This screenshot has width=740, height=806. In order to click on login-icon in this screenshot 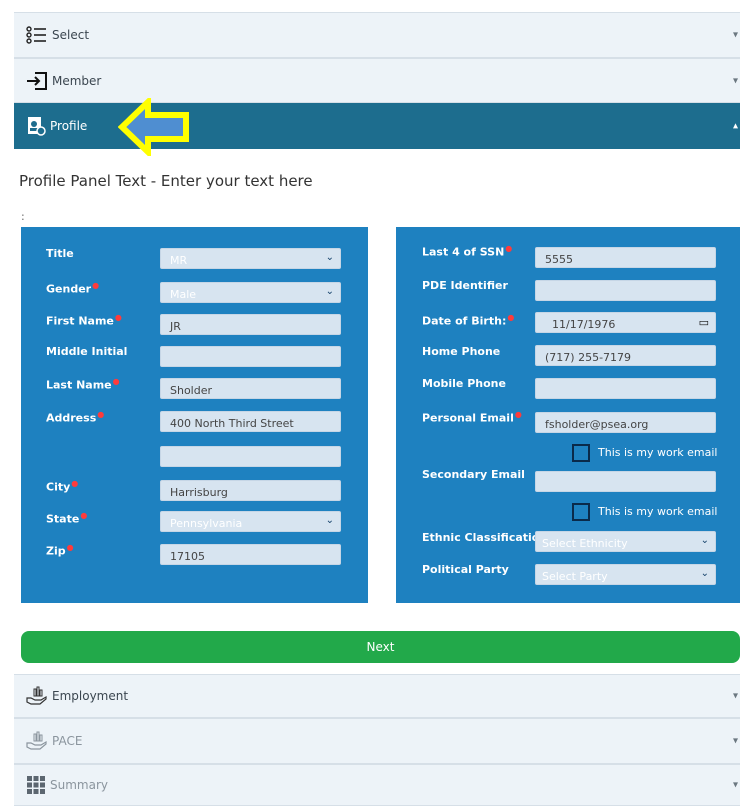, I will do `click(37, 81)`.